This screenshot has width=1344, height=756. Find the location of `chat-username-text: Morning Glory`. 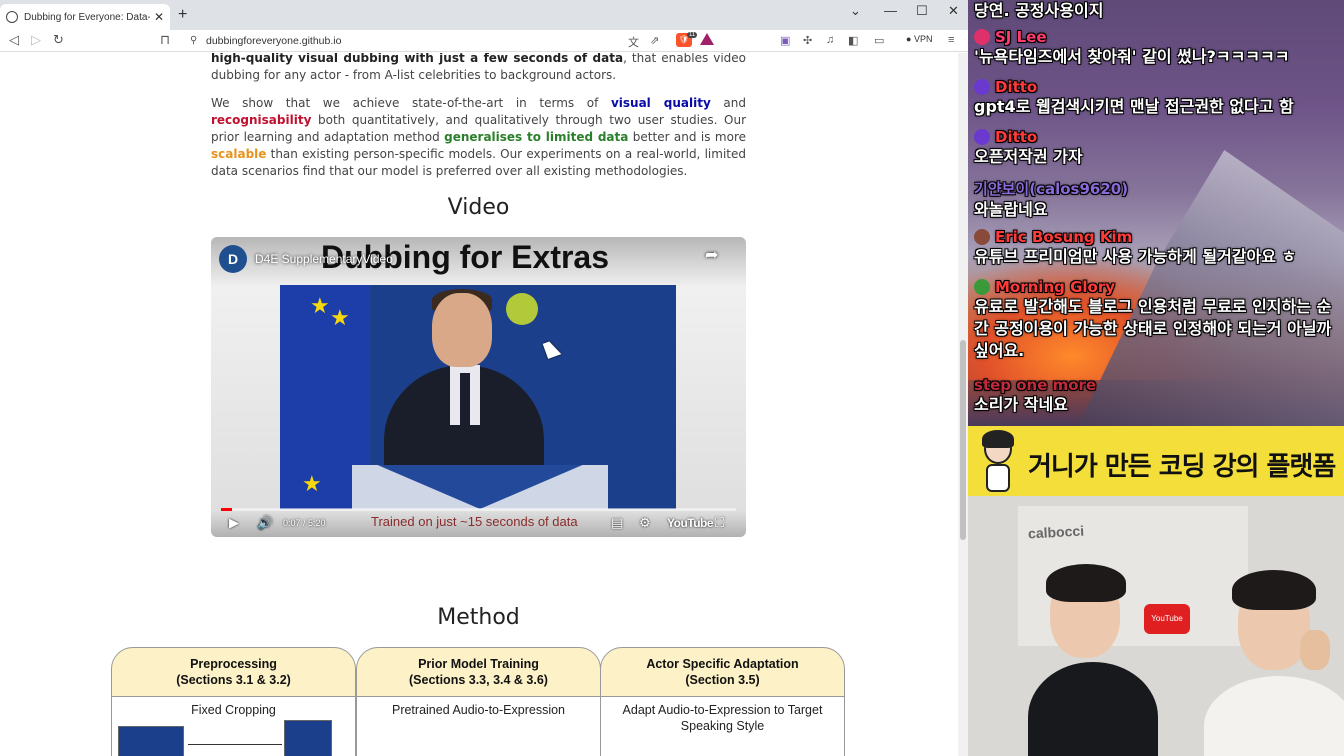

chat-username-text: Morning Glory is located at coordinates (1055, 287).